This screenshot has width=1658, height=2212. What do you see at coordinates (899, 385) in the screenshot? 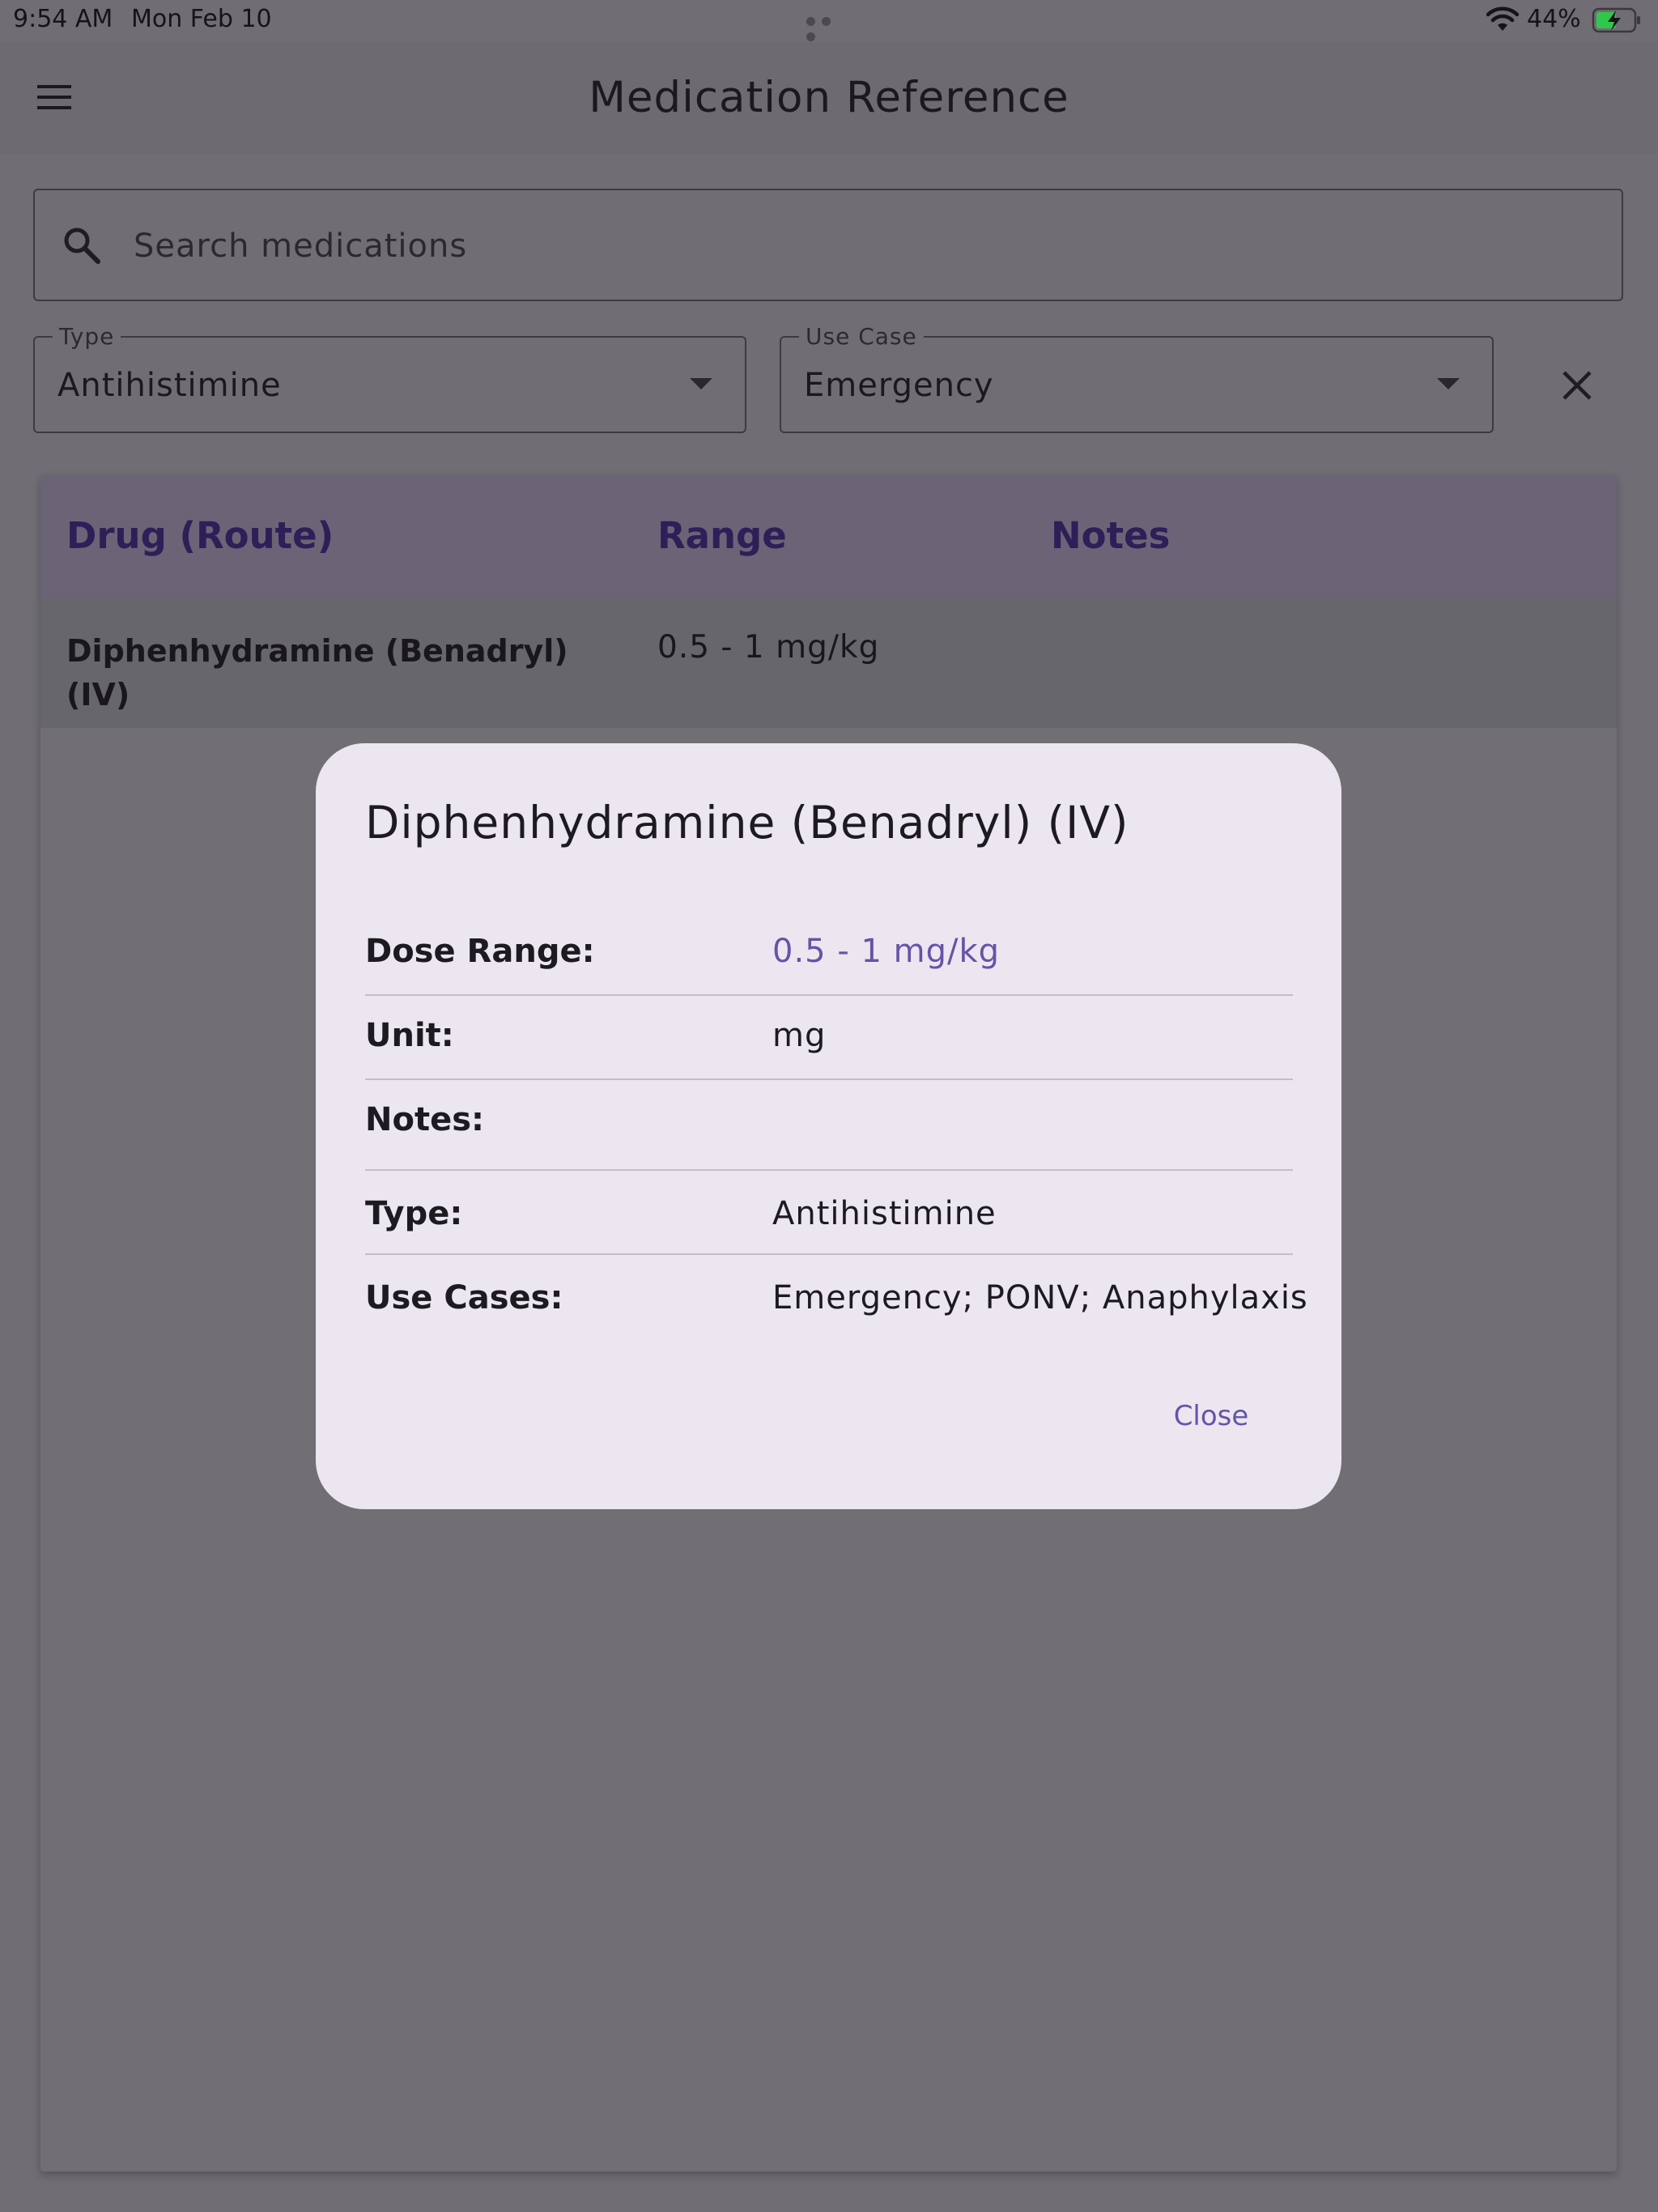
I see `use-case-filter-value: Emergency` at bounding box center [899, 385].